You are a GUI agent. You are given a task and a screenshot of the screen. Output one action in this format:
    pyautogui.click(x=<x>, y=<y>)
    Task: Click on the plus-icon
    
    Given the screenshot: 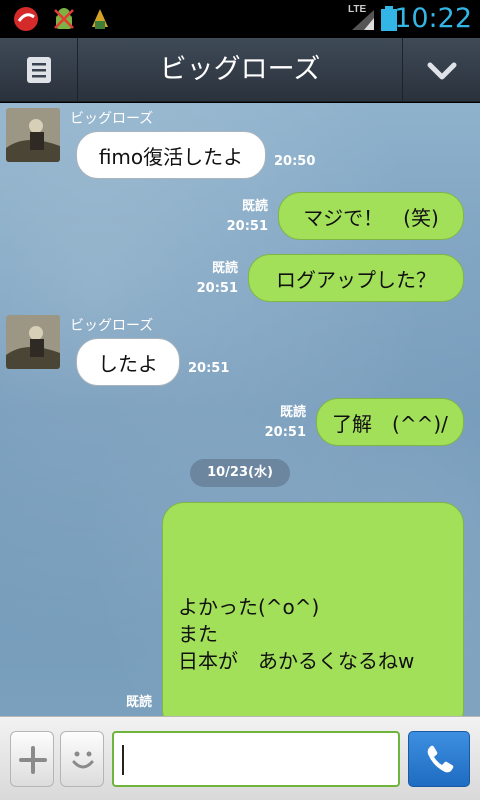 What is the action you would take?
    pyautogui.click(x=33, y=760)
    